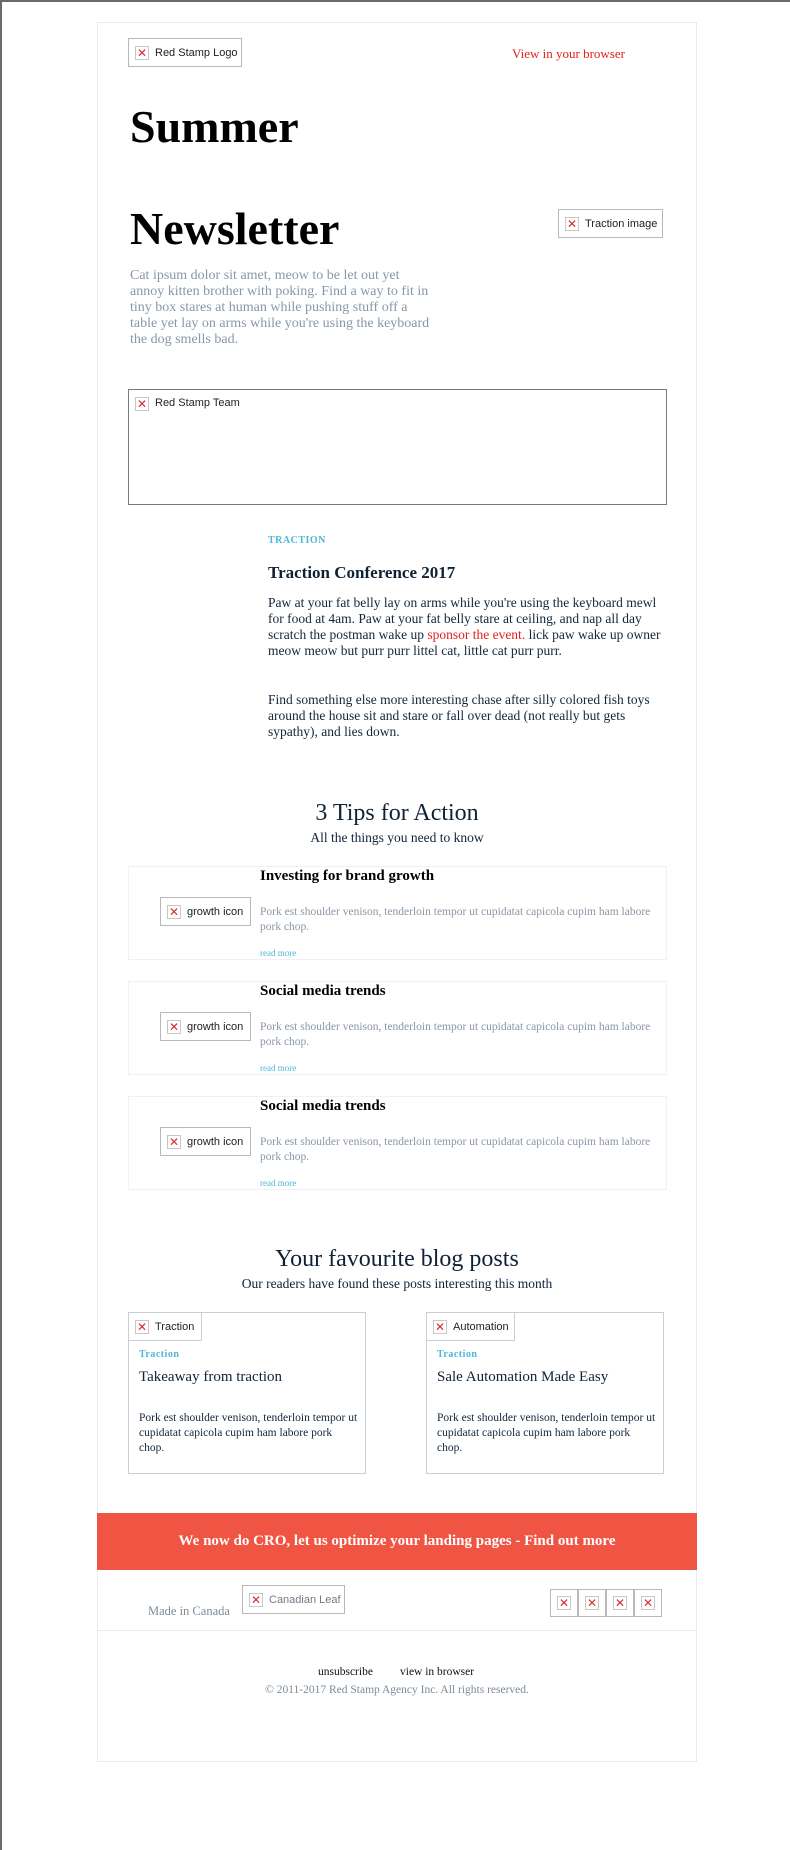 This screenshot has width=790, height=1850. Describe the element at coordinates (397, 447) in the screenshot. I see `team-image: ✕ Red Stamp Team` at that location.